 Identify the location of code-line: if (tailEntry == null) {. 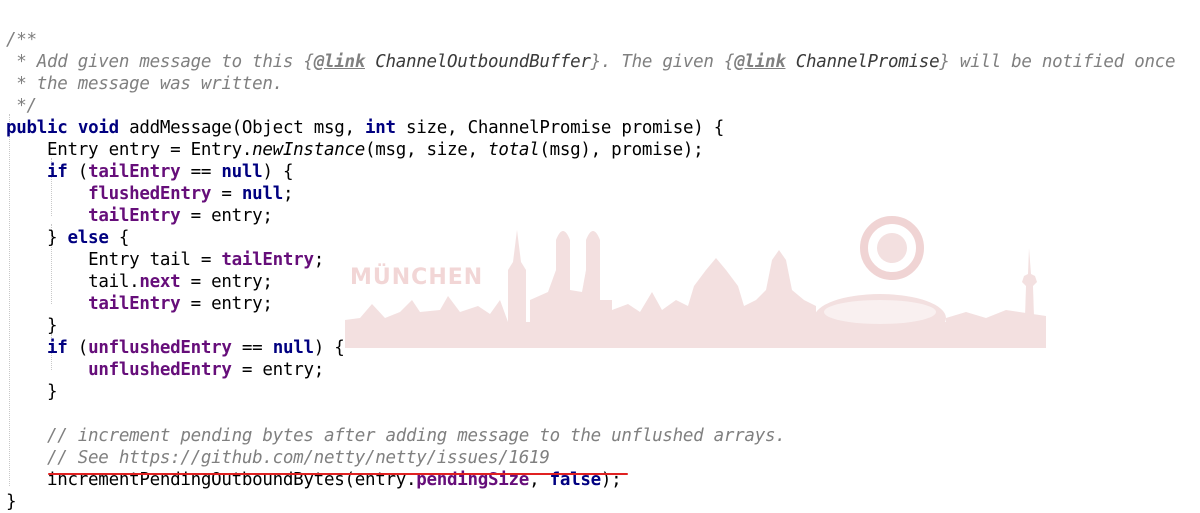
(149, 172).